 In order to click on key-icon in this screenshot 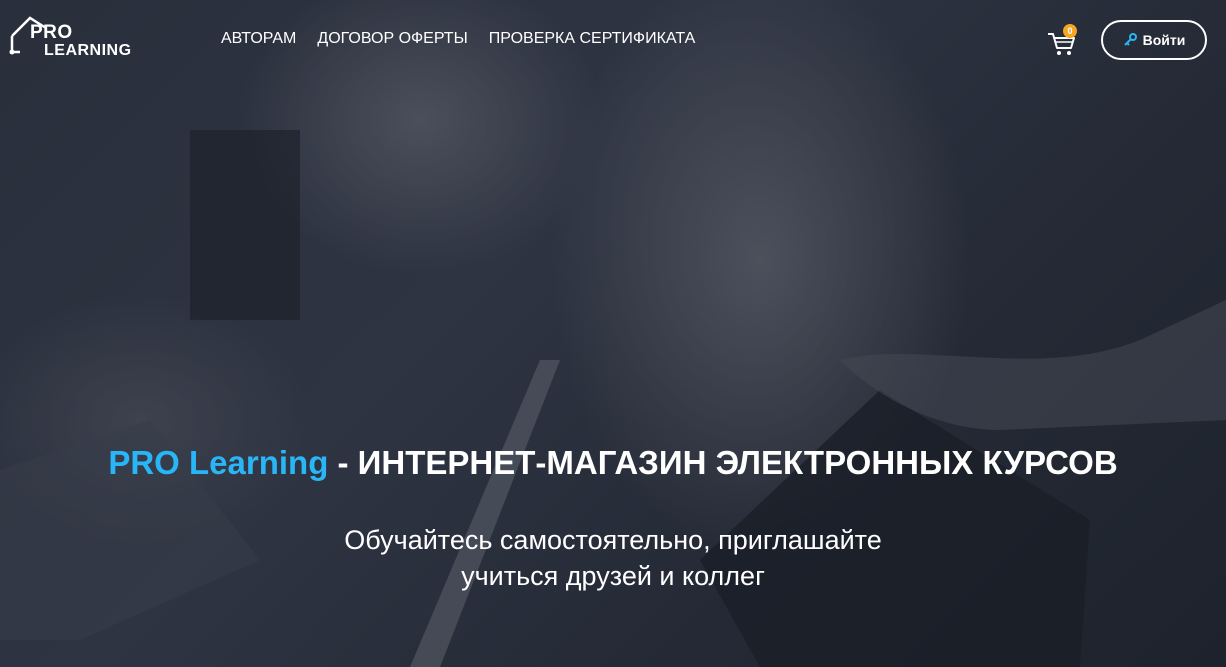, I will do `click(1130, 39)`.